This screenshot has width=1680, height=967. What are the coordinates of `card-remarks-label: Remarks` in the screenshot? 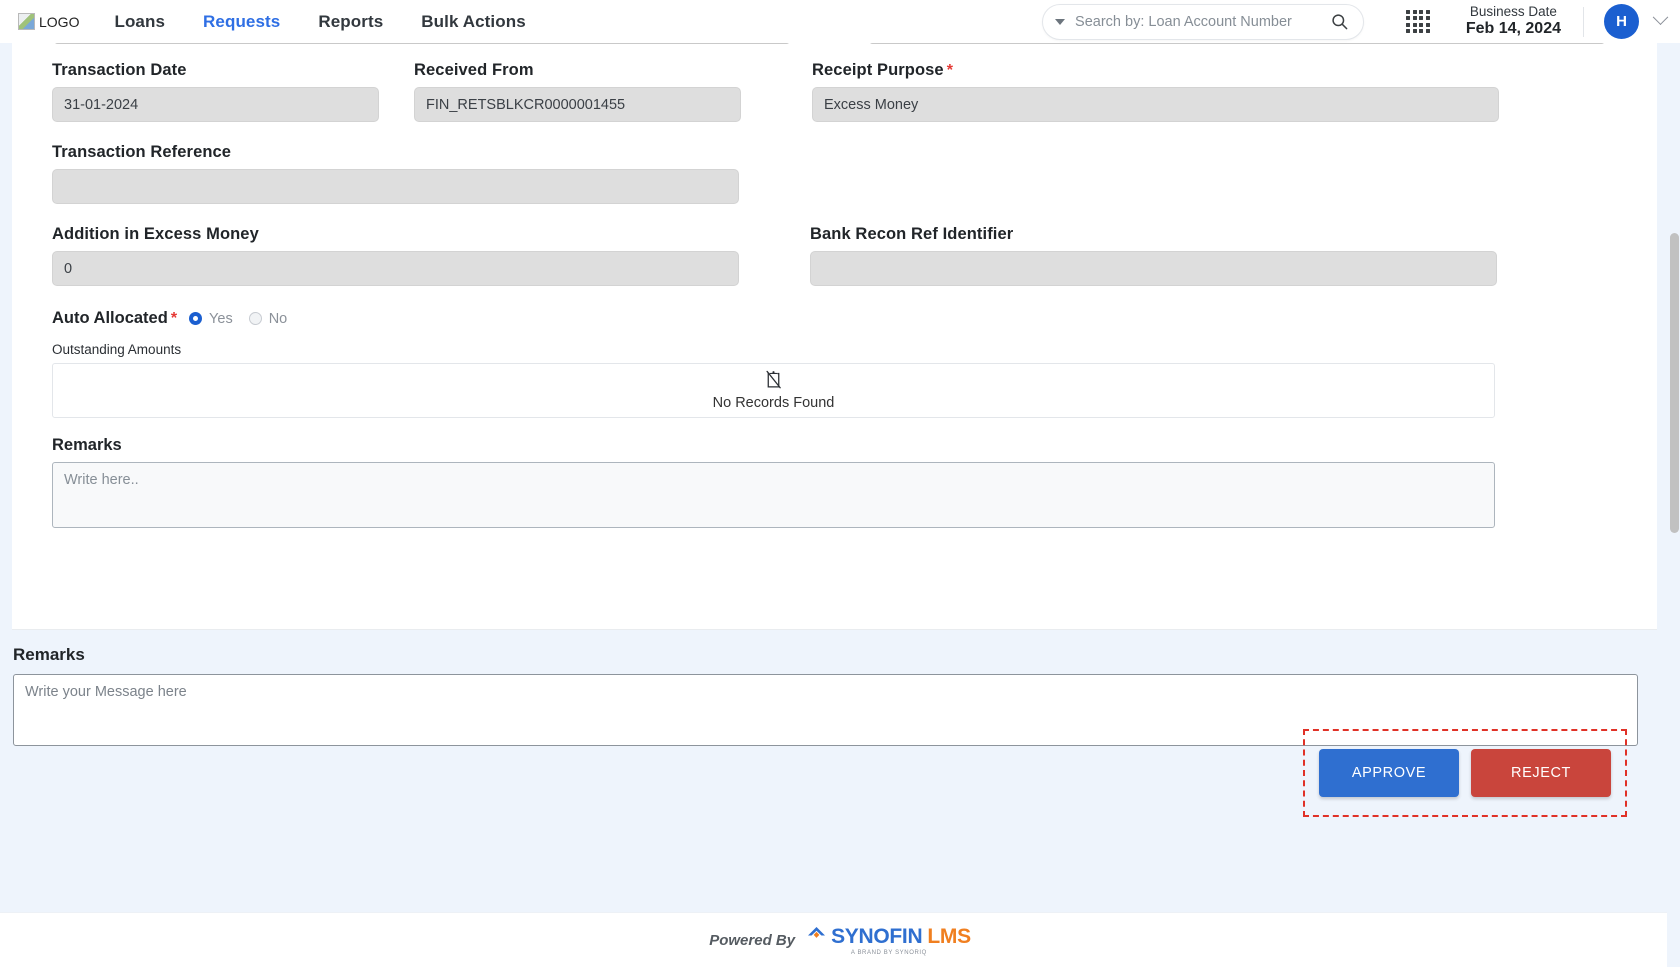 It's located at (87, 445).